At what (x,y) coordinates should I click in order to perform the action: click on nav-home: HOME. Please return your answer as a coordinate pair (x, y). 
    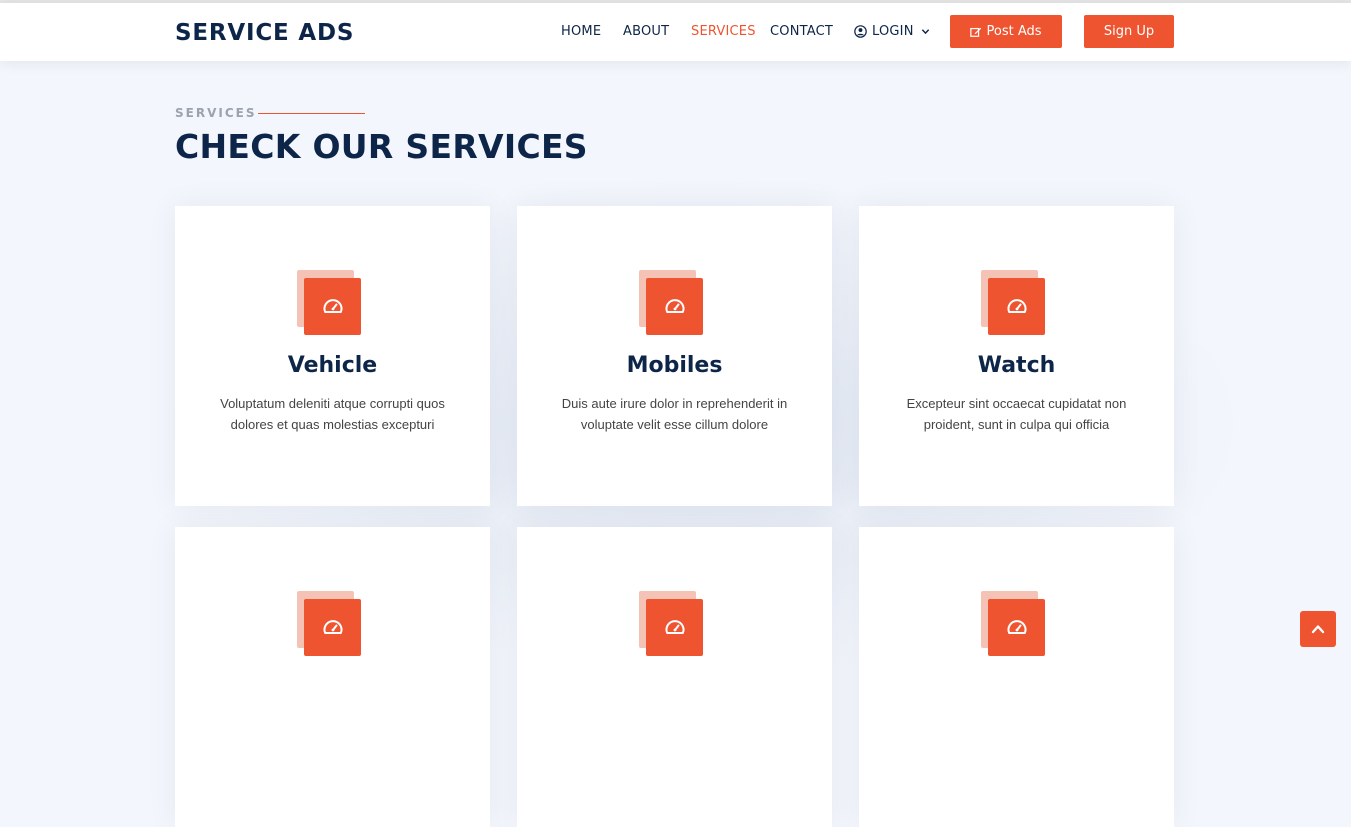
    Looking at the image, I should click on (581, 31).